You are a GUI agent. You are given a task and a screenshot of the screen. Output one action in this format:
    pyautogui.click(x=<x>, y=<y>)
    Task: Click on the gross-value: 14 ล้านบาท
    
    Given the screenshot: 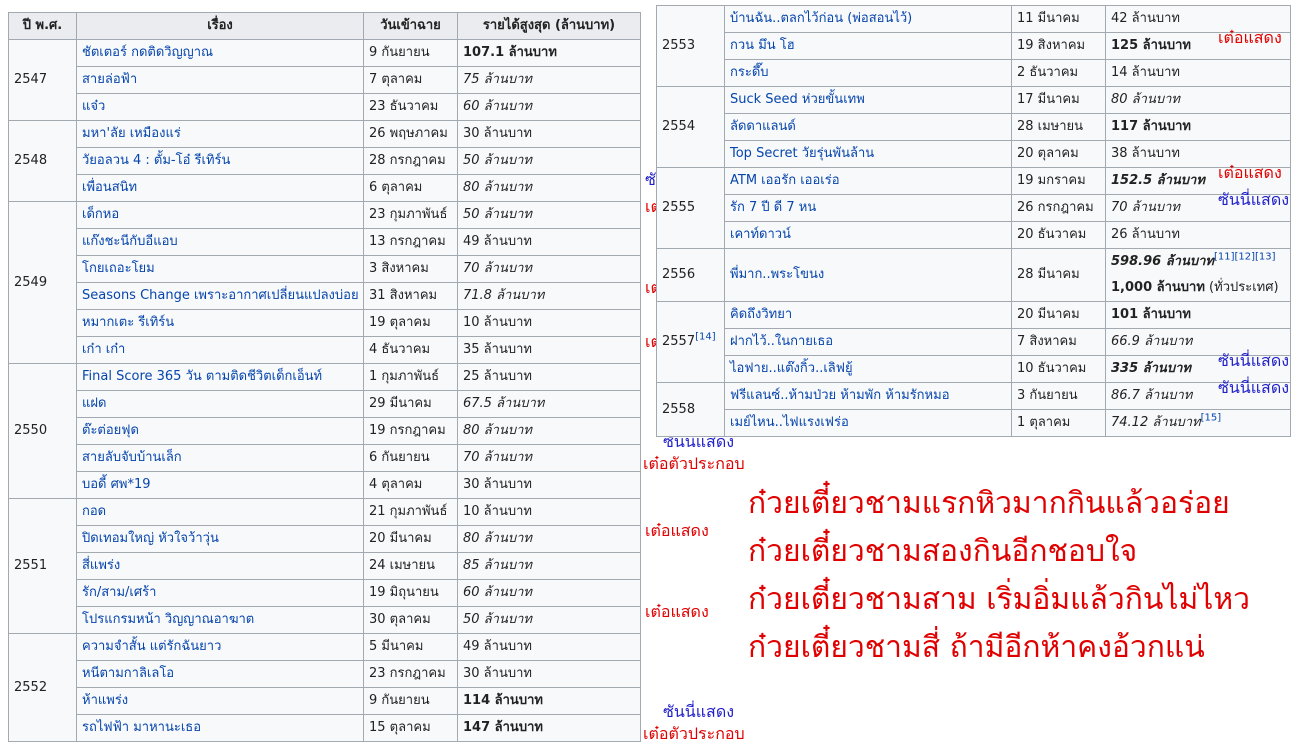 What is the action you would take?
    pyautogui.click(x=1145, y=72)
    